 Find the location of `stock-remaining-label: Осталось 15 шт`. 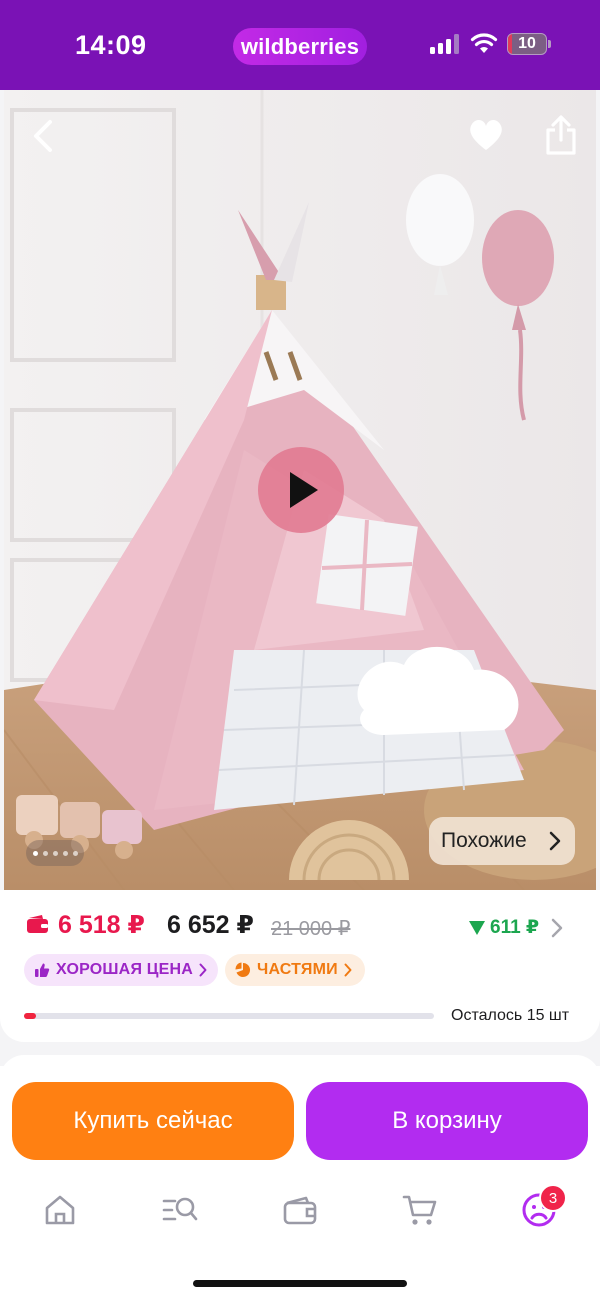

stock-remaining-label: Осталось 15 шт is located at coordinates (510, 1015).